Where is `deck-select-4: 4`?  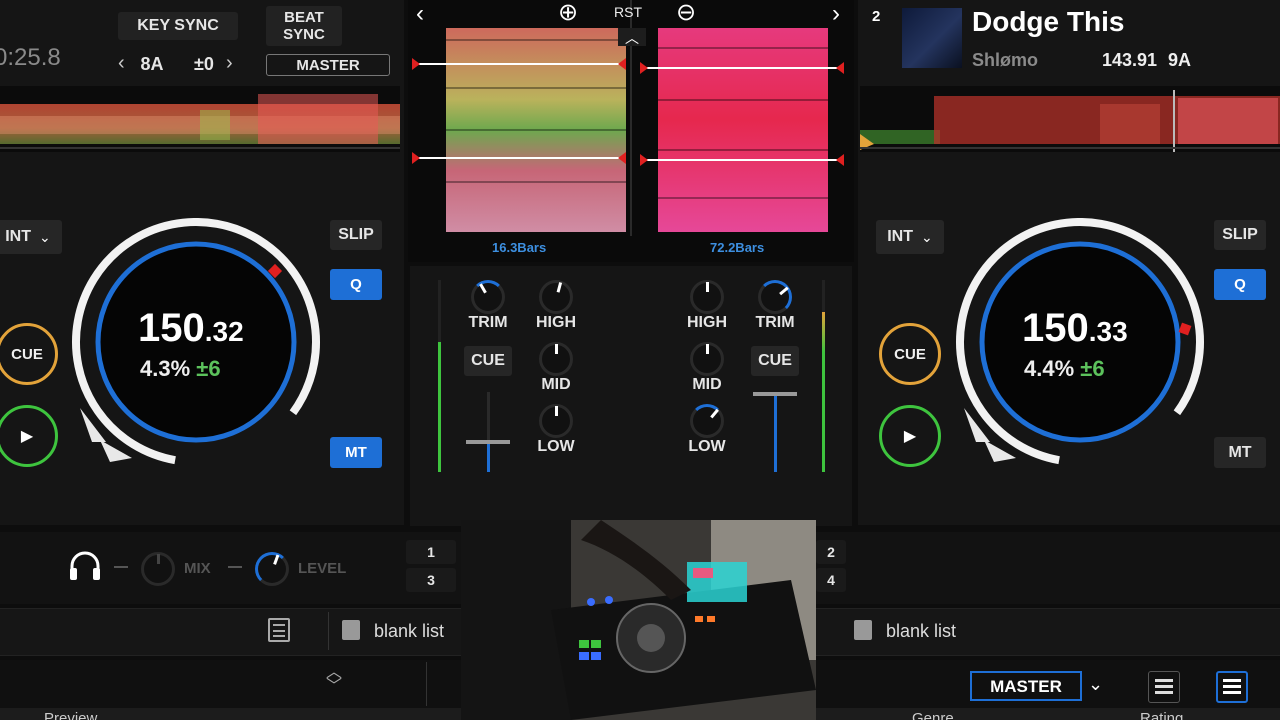
deck-select-4: 4 is located at coordinates (831, 580).